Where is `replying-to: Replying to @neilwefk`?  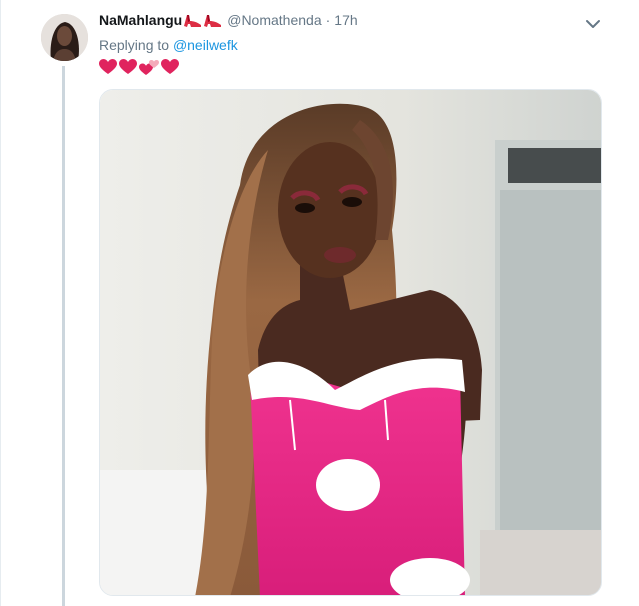
replying-to: Replying to @neilwefk is located at coordinates (168, 45).